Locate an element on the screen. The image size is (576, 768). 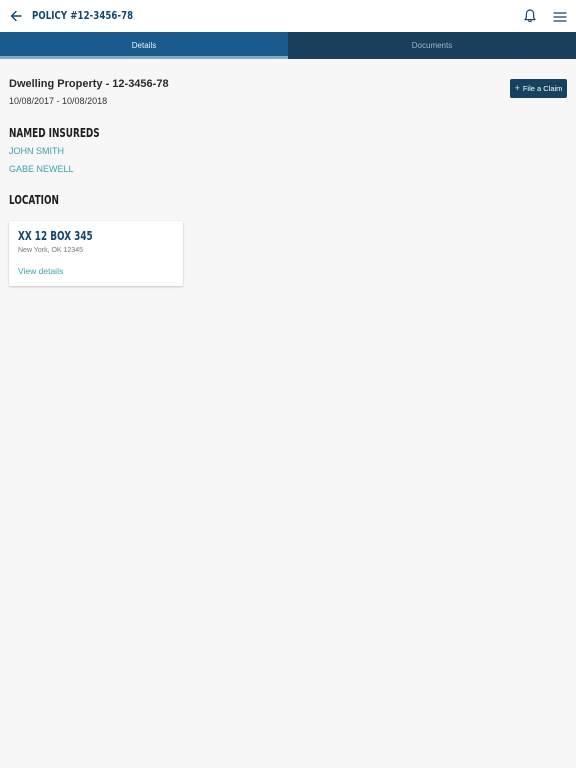
bell-icon is located at coordinates (530, 16).